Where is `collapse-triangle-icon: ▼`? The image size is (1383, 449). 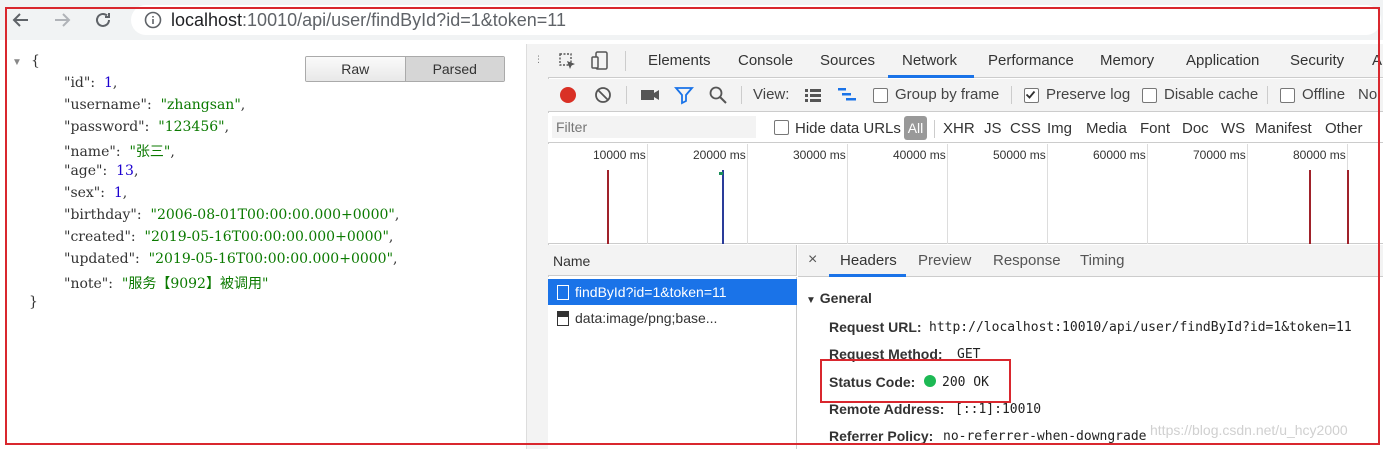
collapse-triangle-icon: ▼ is located at coordinates (17, 62).